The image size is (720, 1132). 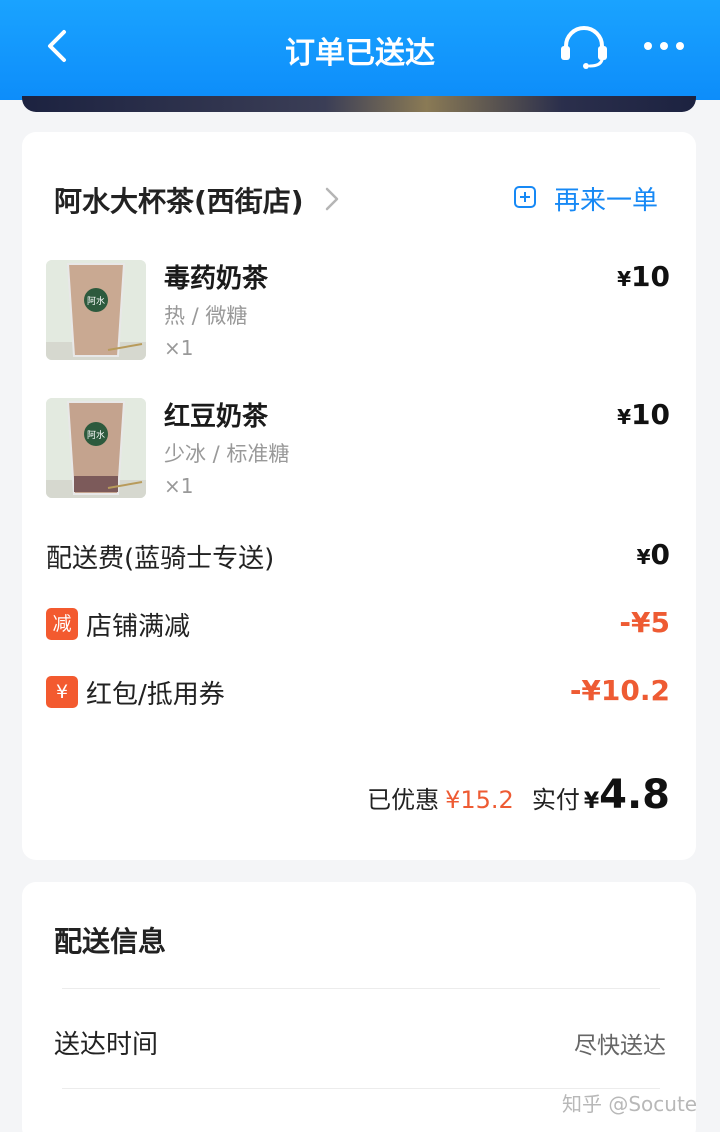 I want to click on item-spec: 少冰 / 标准糖, so click(x=227, y=454).